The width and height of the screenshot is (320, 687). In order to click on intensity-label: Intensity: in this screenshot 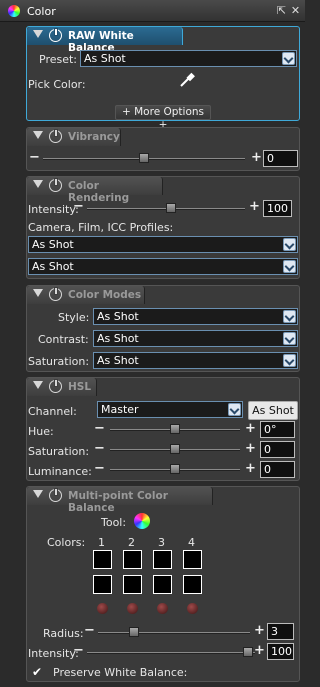, I will do `click(53, 653)`.